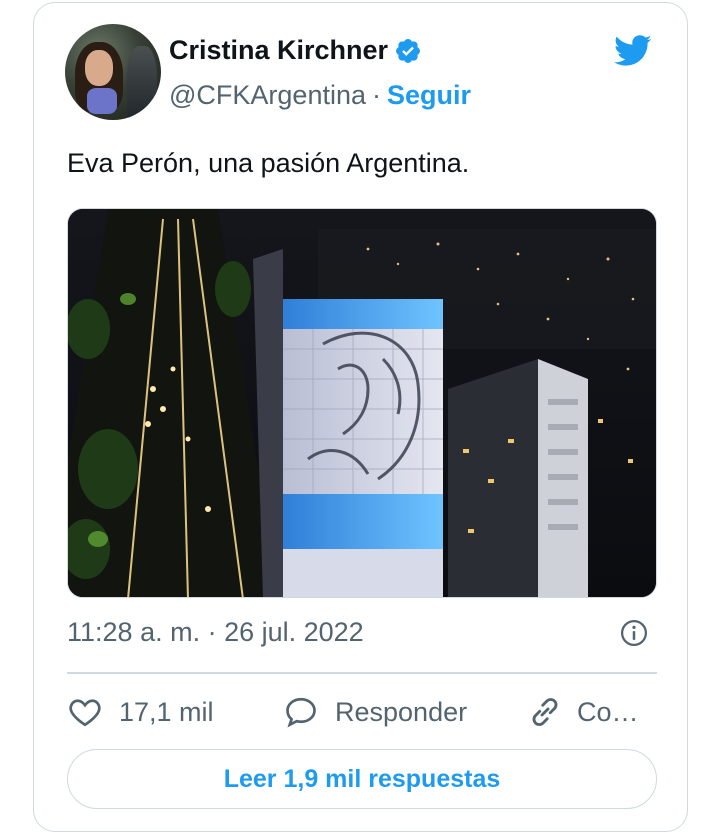  I want to click on avatar-face, so click(99, 68).